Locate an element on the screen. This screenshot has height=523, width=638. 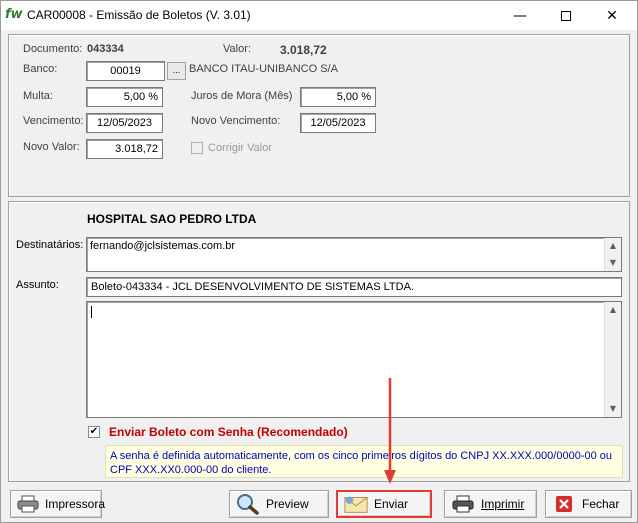
minimize-button: — is located at coordinates (520, 15).